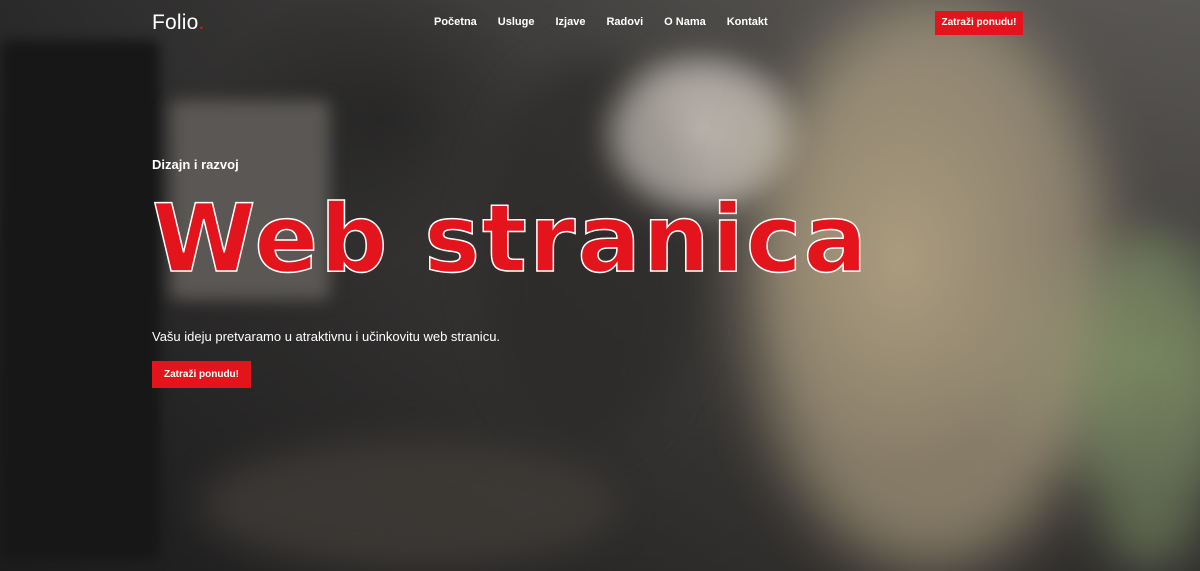 Image resolution: width=1200 pixels, height=571 pixels. Describe the element at coordinates (510, 239) in the screenshot. I see `hero-title: Web stranica` at that location.